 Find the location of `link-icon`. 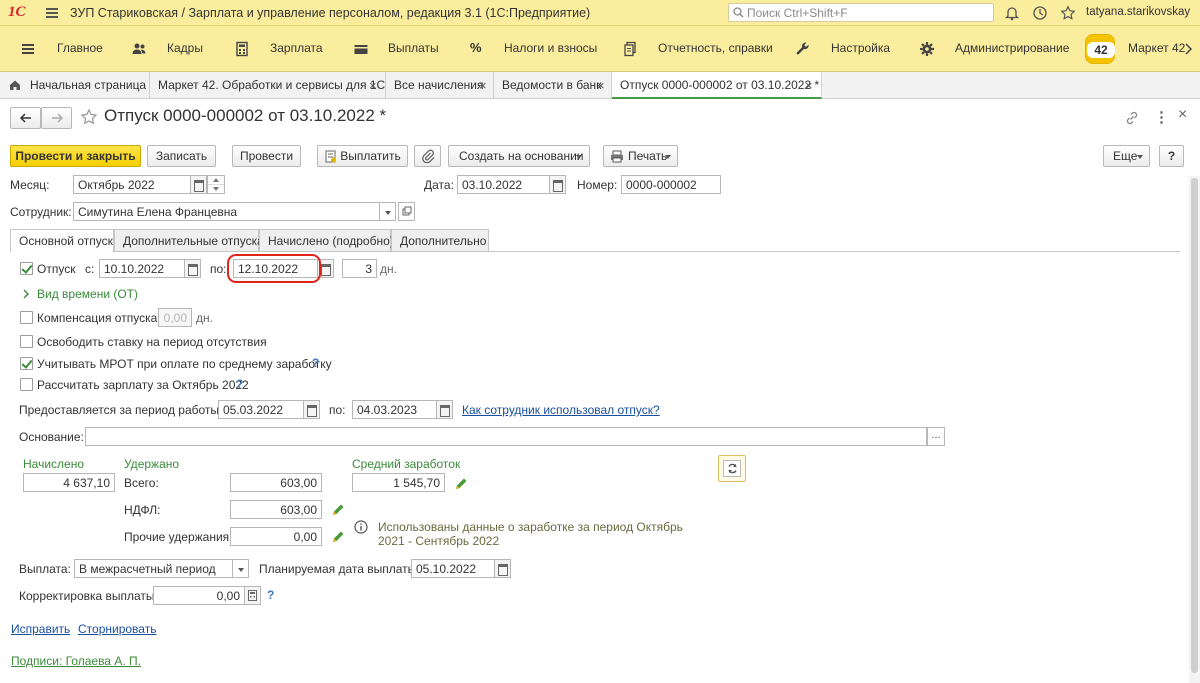

link-icon is located at coordinates (1132, 118).